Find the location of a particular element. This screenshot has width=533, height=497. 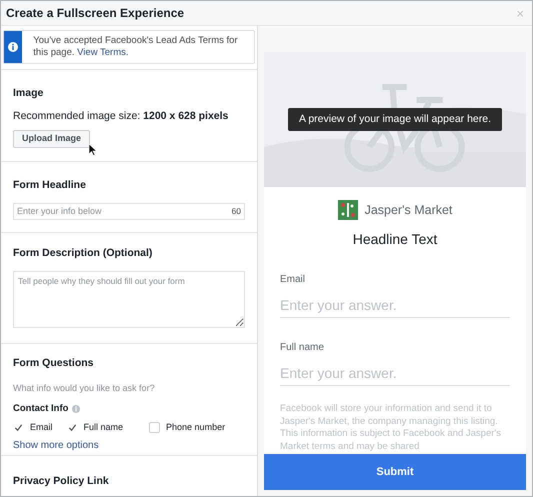

cursor-icon is located at coordinates (93, 150).